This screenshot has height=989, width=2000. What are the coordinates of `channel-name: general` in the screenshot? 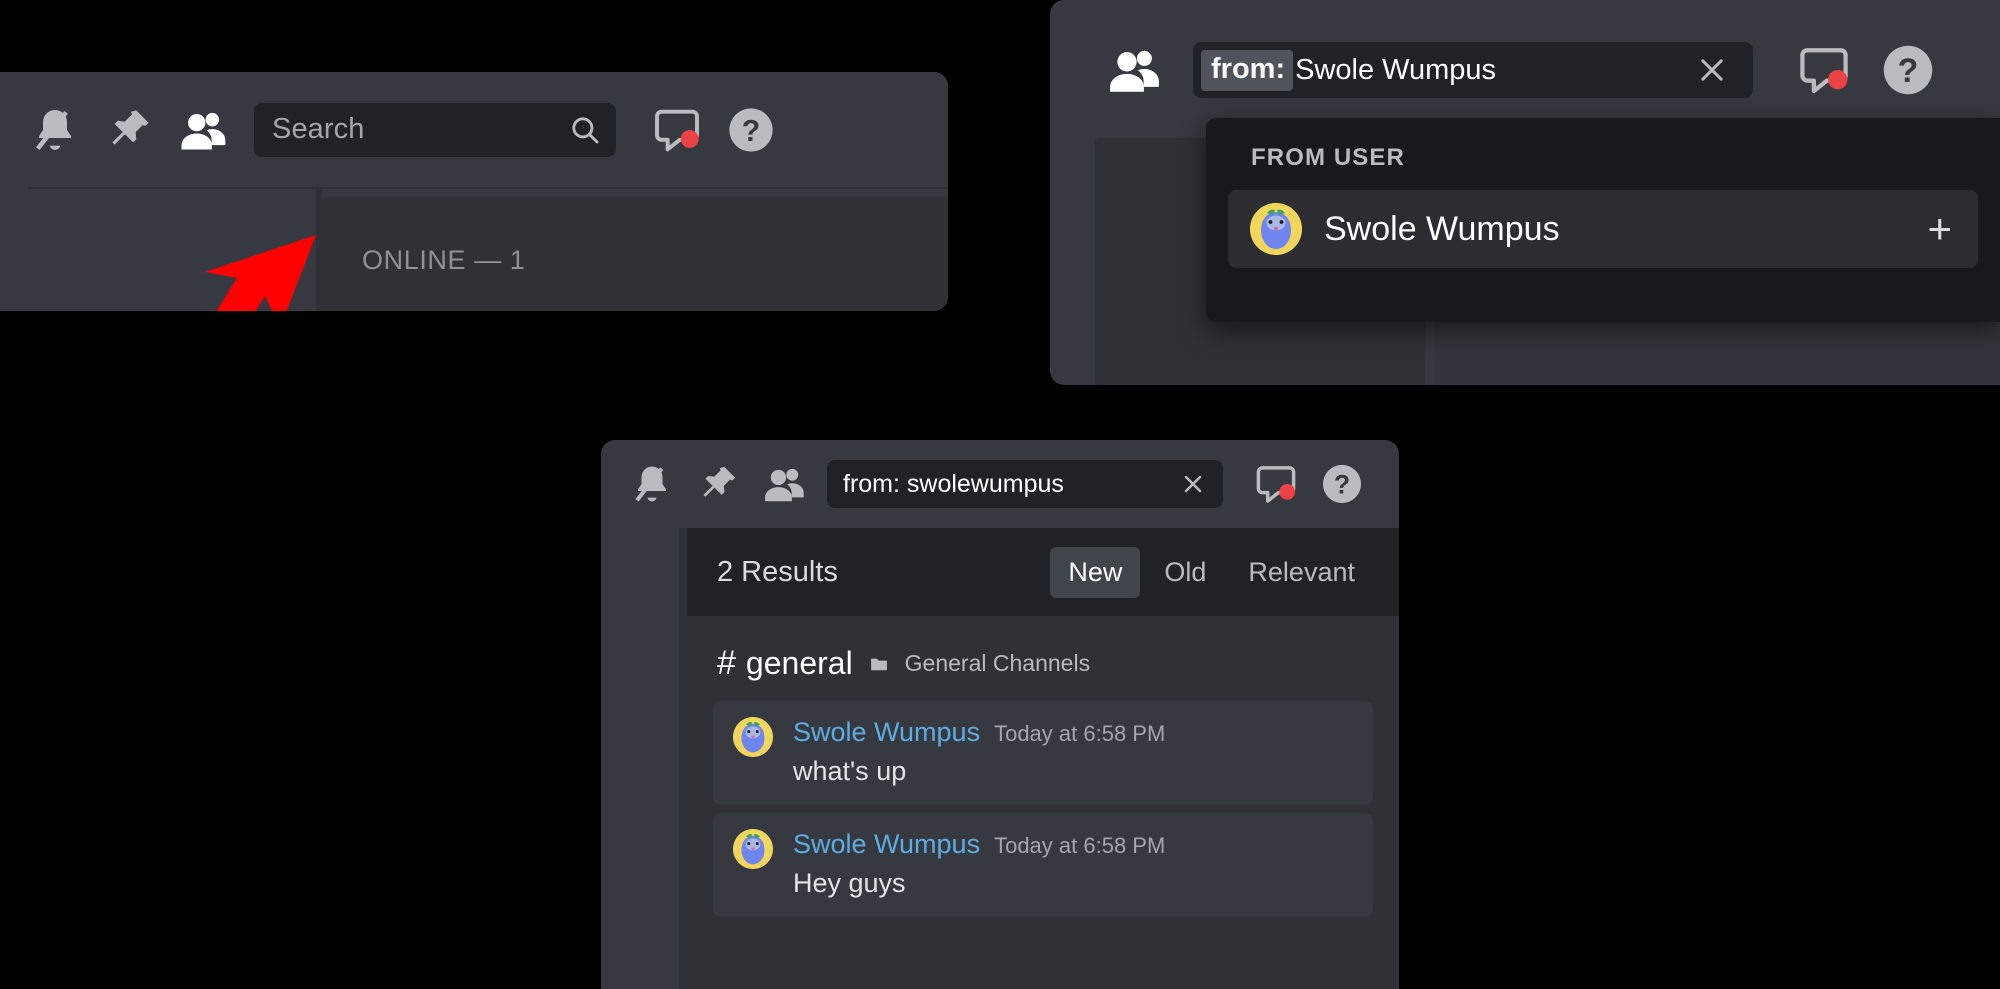 It's located at (799, 663).